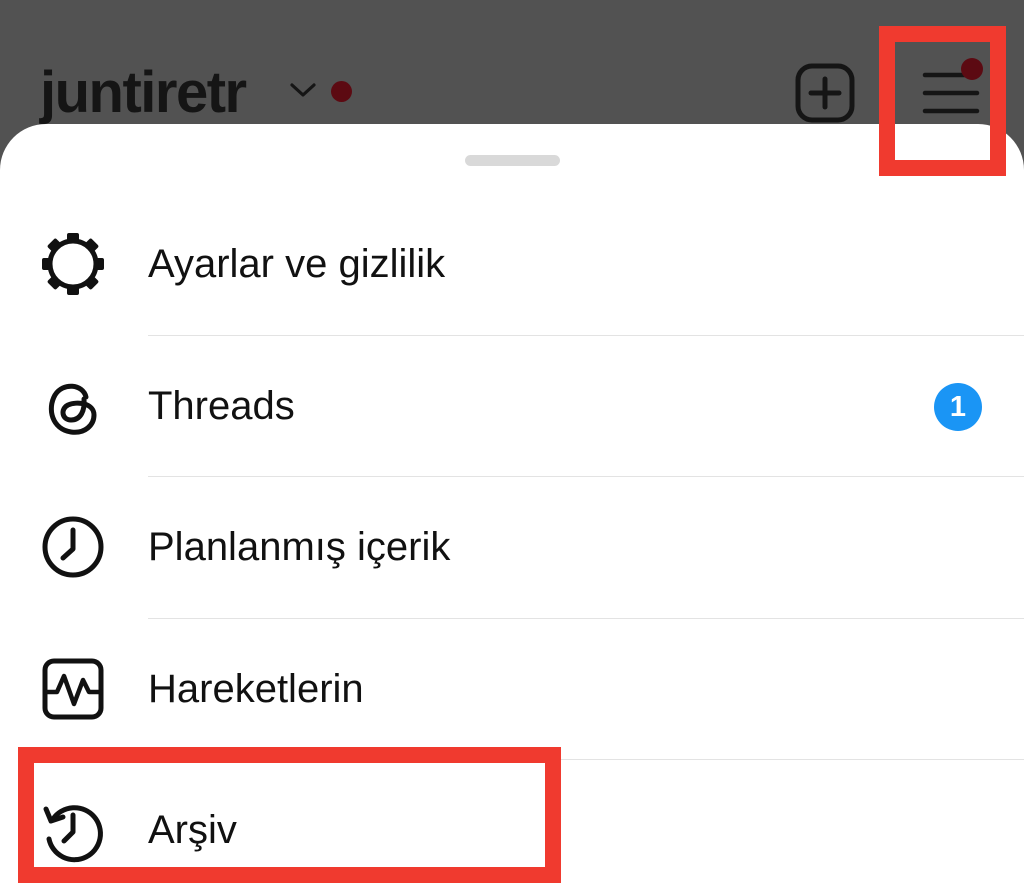  What do you see at coordinates (972, 69) in the screenshot?
I see `menu-notification-dot` at bounding box center [972, 69].